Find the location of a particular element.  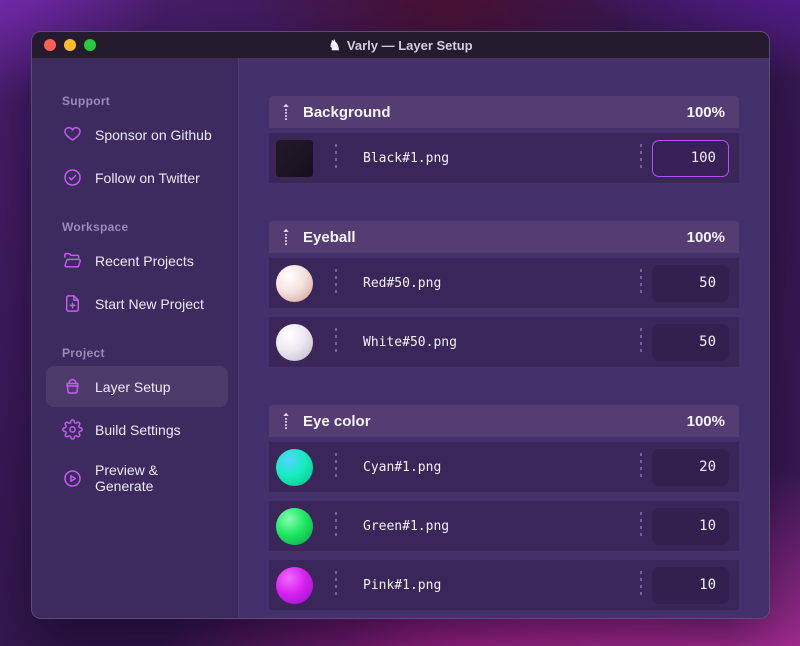

sidebar-item-label: Start New Project is located at coordinates (149, 303).